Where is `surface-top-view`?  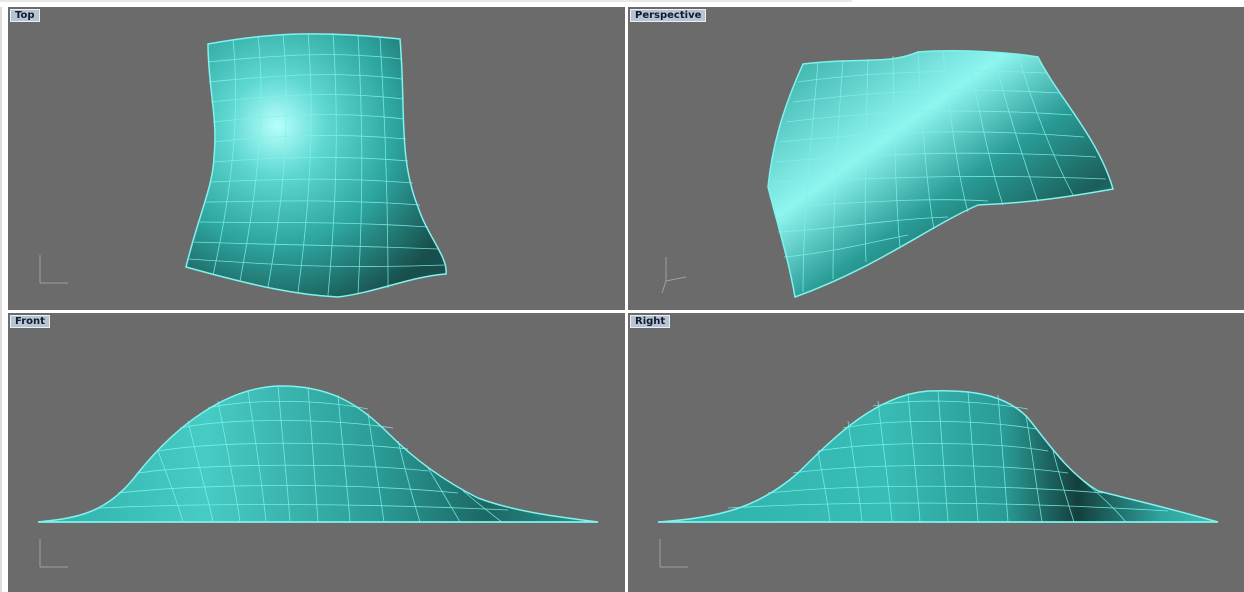
surface-top-view is located at coordinates (316, 165).